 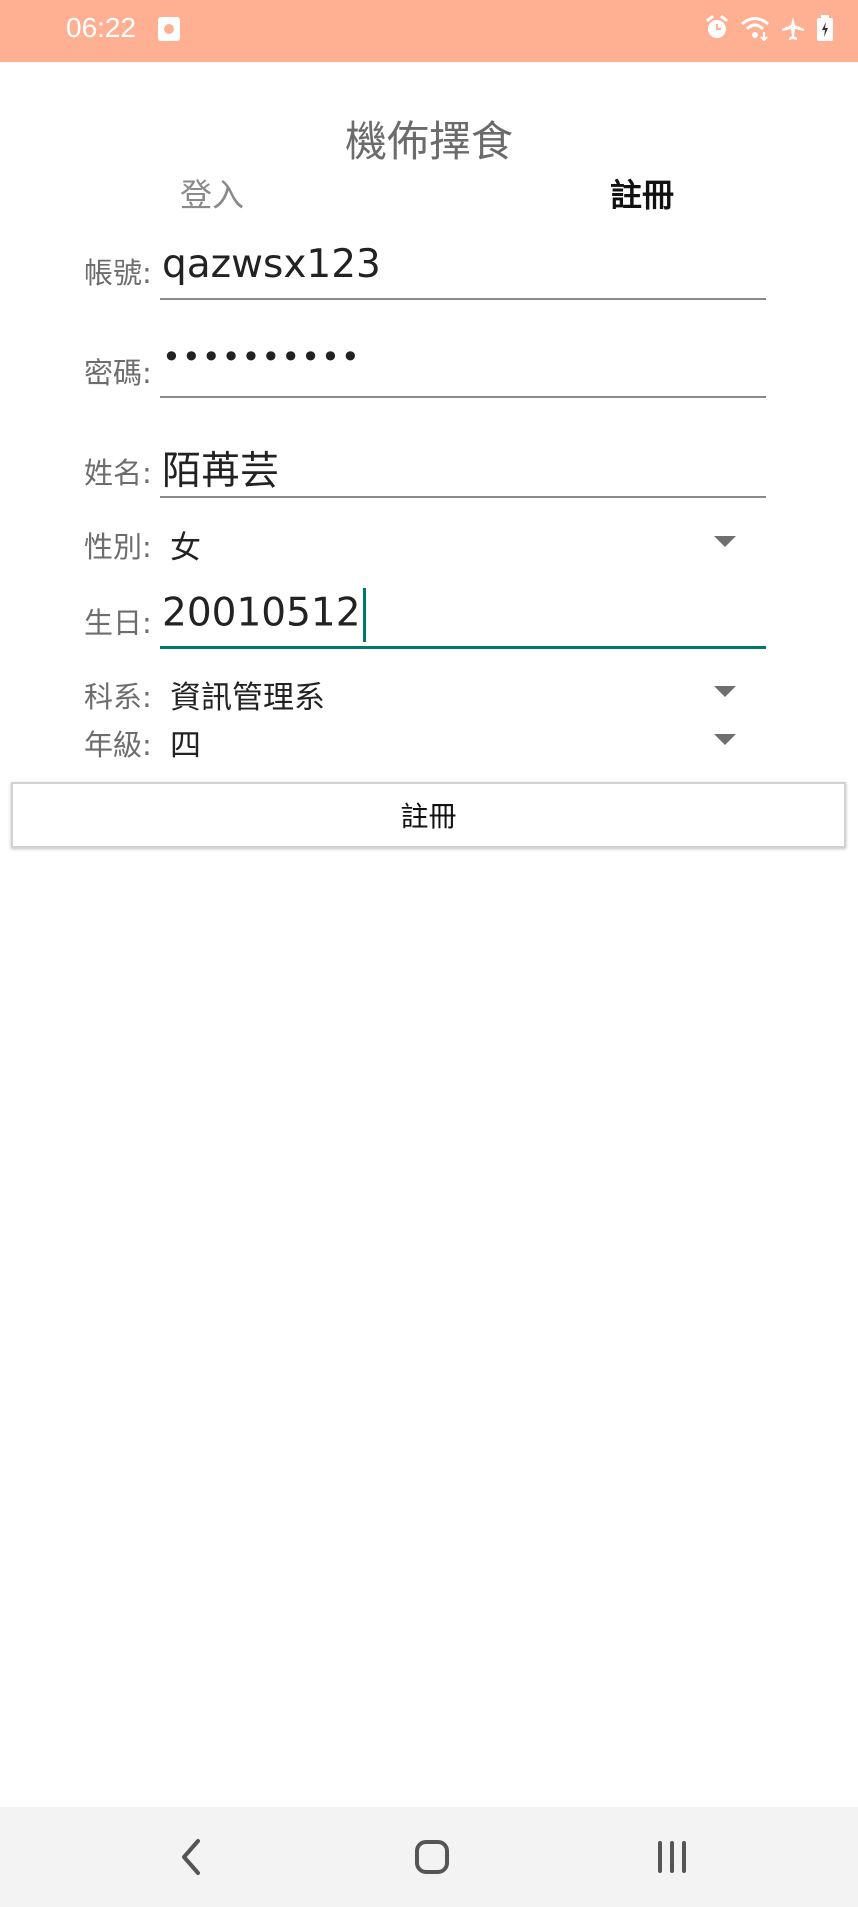 I want to click on status-bar: 06:22, so click(x=429, y=31).